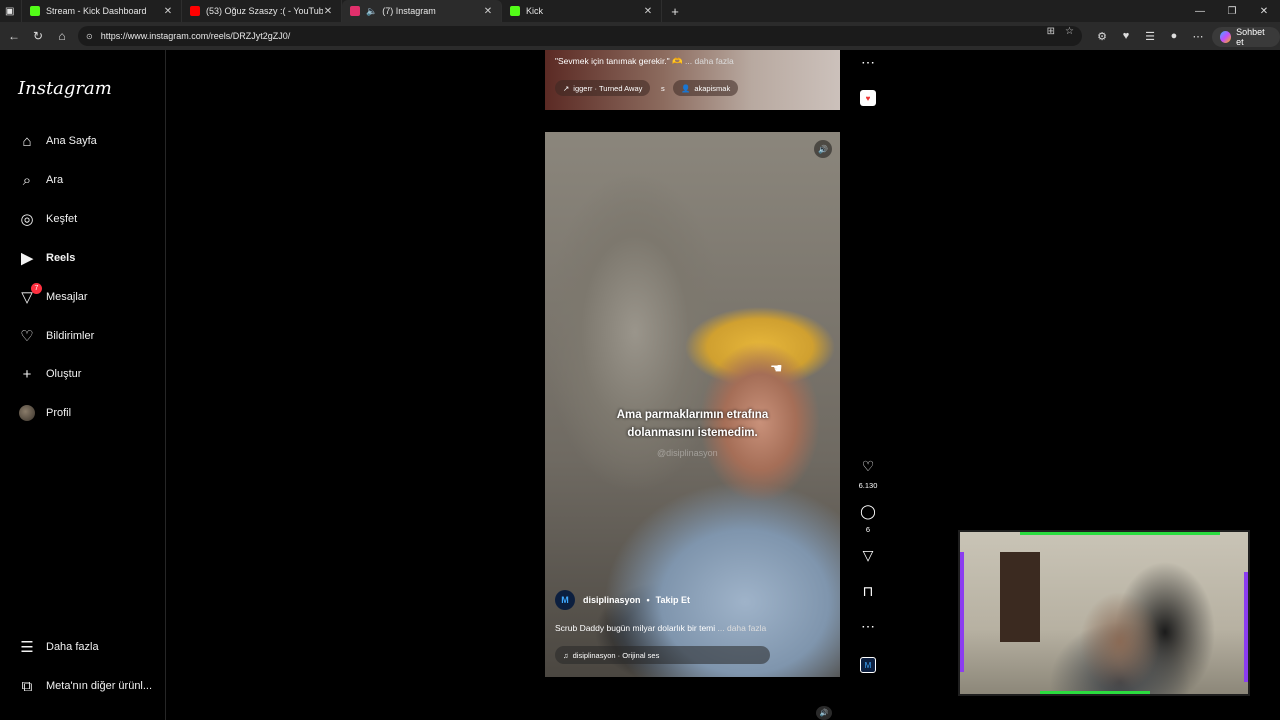  Describe the element at coordinates (1232, 11) in the screenshot. I see `restore-icon: ❐` at that location.